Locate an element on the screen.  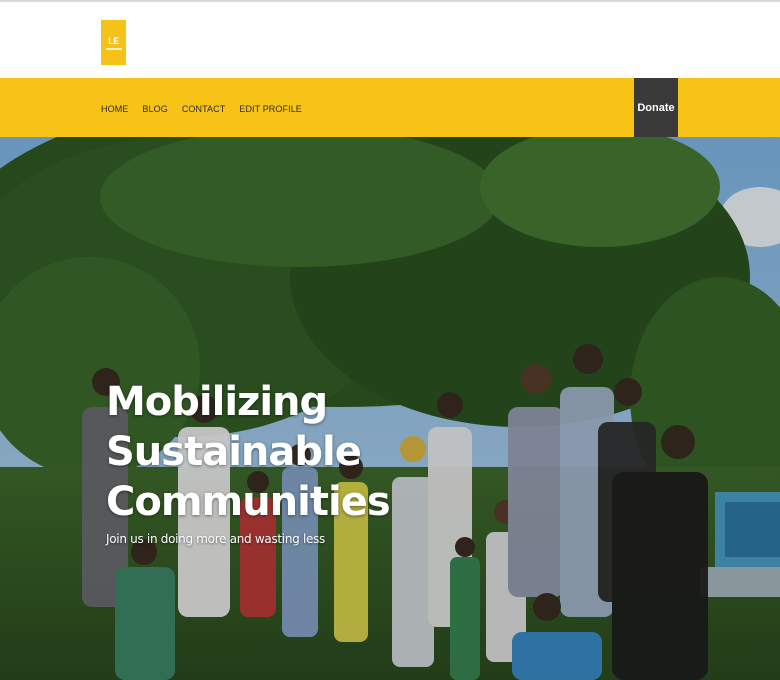
site-logo: LE is located at coordinates (113, 42).